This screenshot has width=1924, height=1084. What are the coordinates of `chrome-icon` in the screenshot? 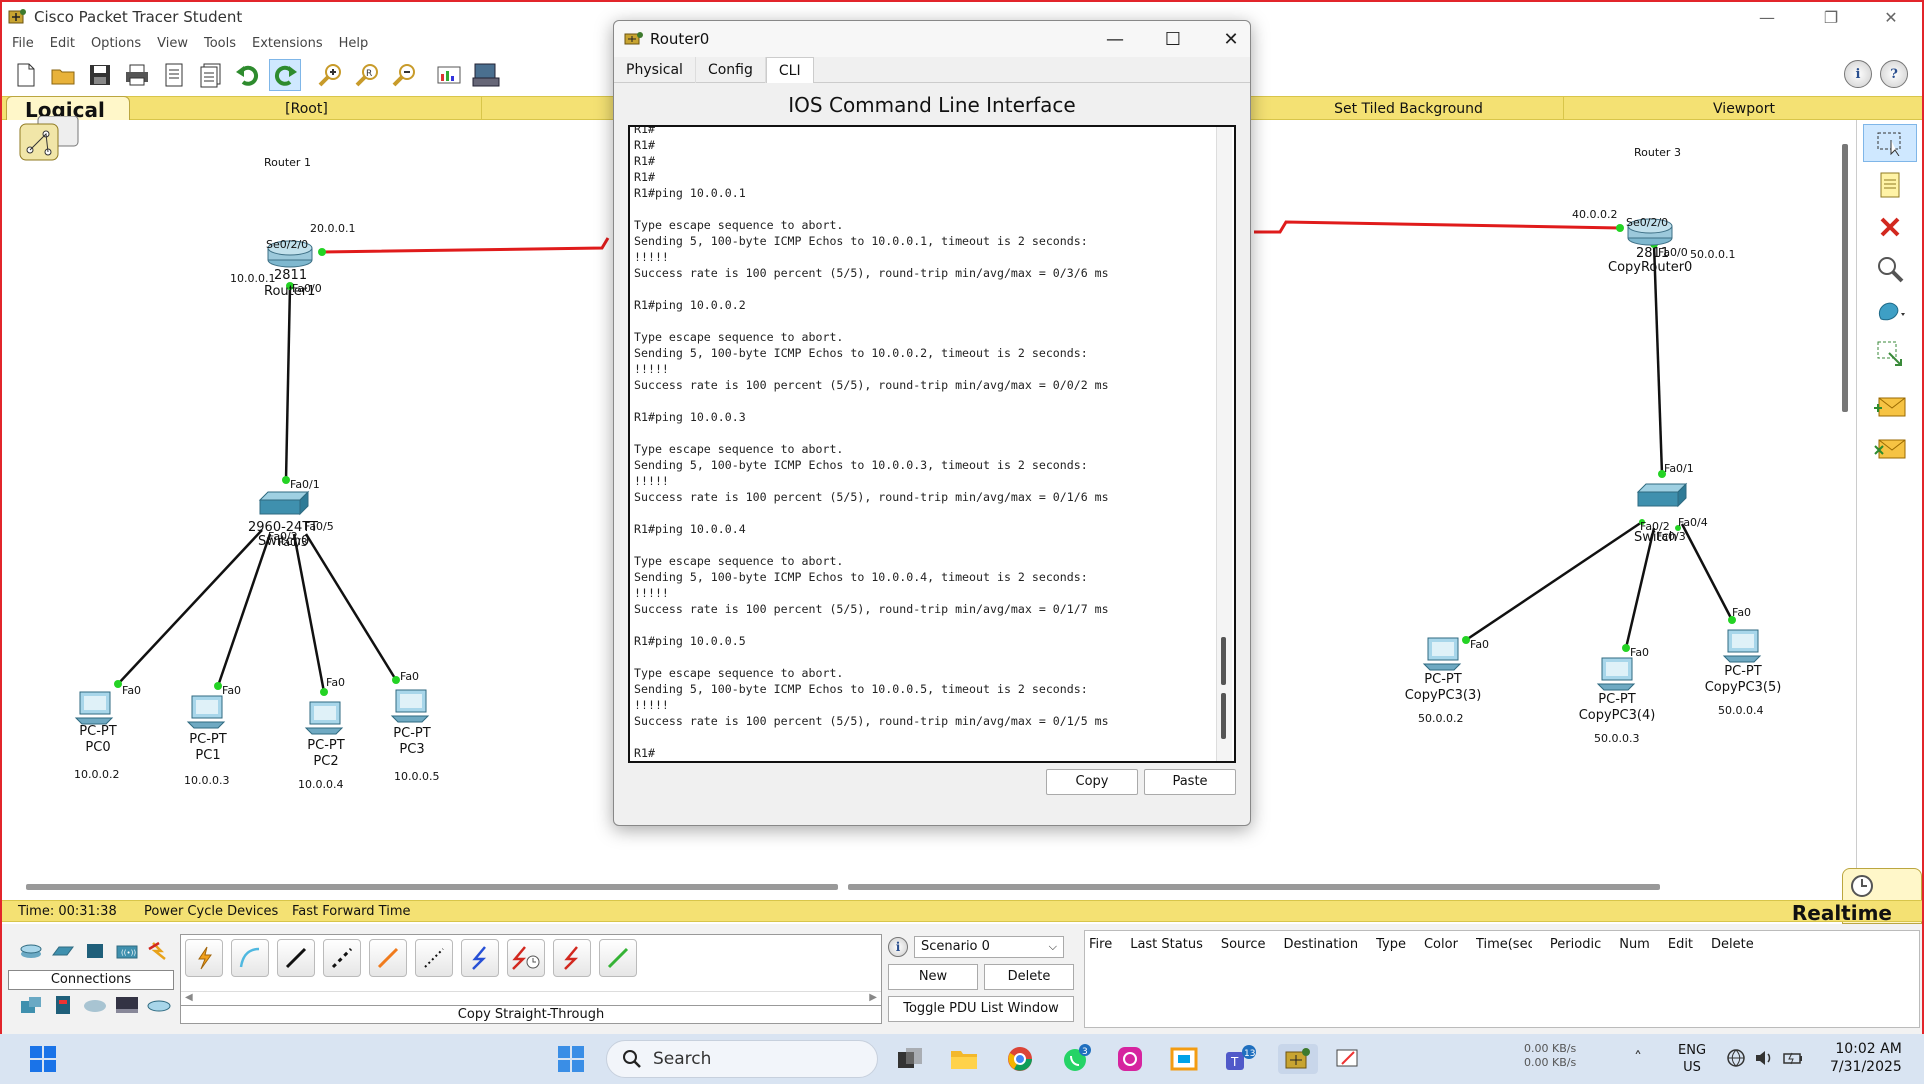 It's located at (1020, 1059).